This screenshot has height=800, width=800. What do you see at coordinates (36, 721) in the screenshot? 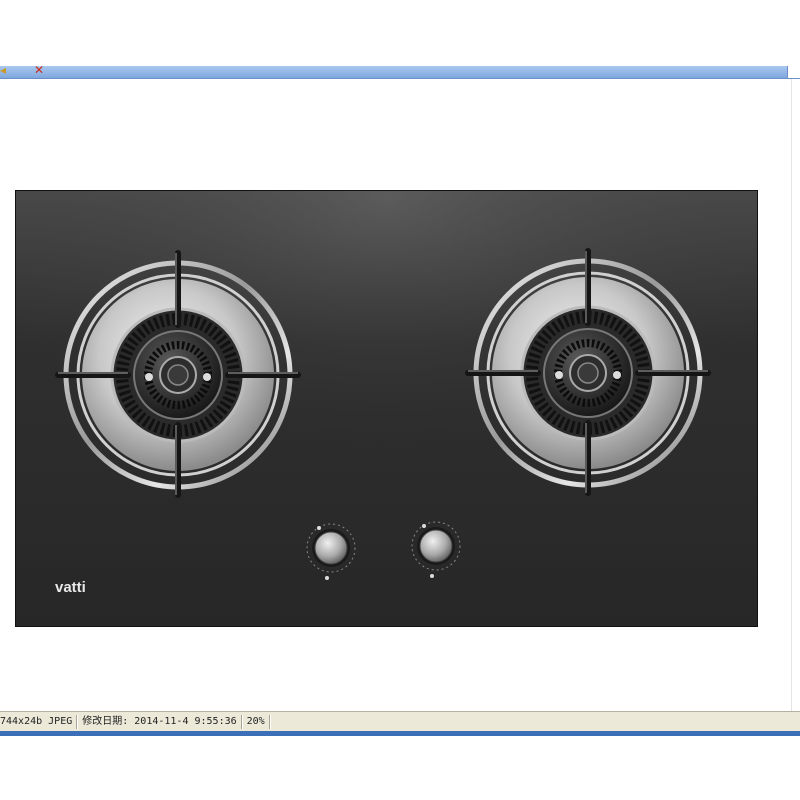
I see `status-format: 744x24b JPEG` at bounding box center [36, 721].